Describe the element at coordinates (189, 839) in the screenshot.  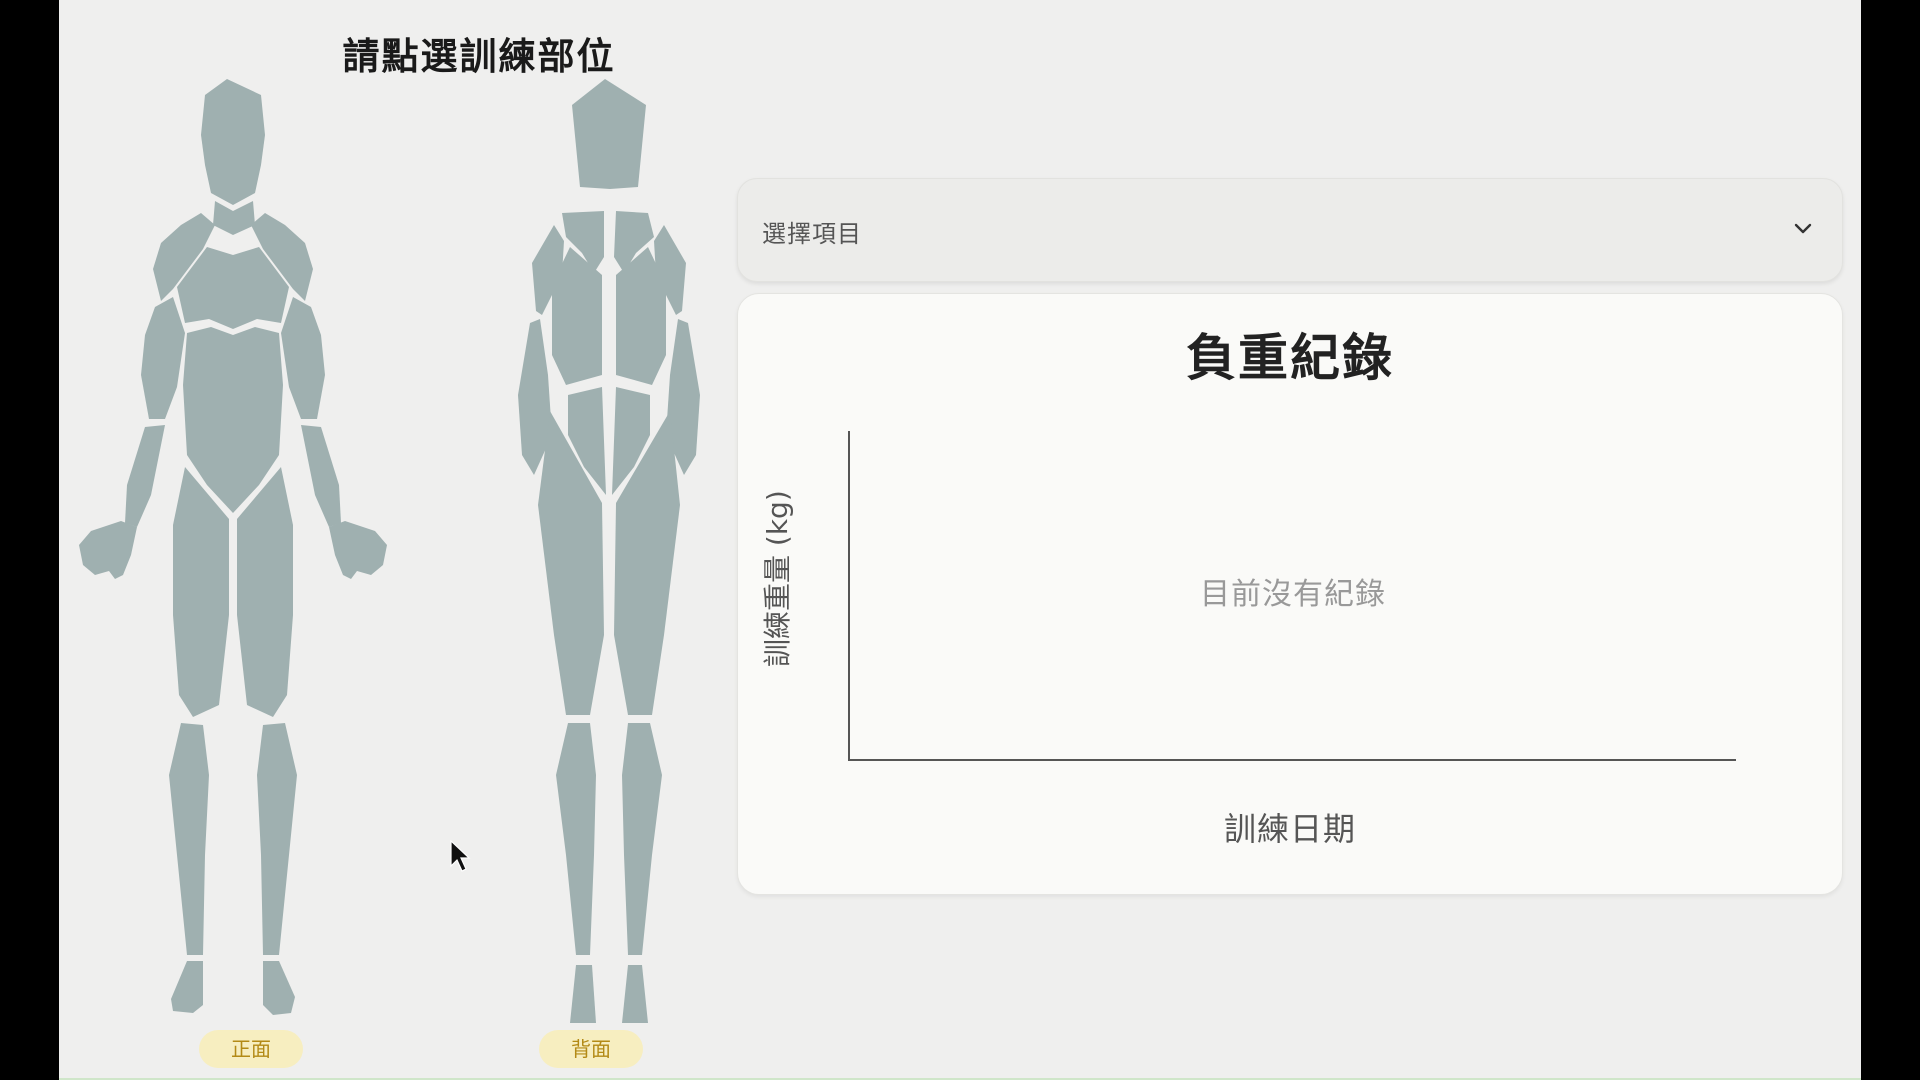
I see `front-left-shin` at that location.